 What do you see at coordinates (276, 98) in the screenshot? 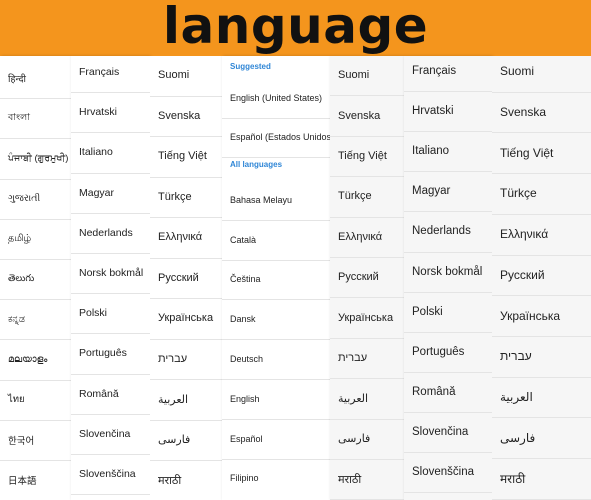
I see `language-option: English (United States)` at bounding box center [276, 98].